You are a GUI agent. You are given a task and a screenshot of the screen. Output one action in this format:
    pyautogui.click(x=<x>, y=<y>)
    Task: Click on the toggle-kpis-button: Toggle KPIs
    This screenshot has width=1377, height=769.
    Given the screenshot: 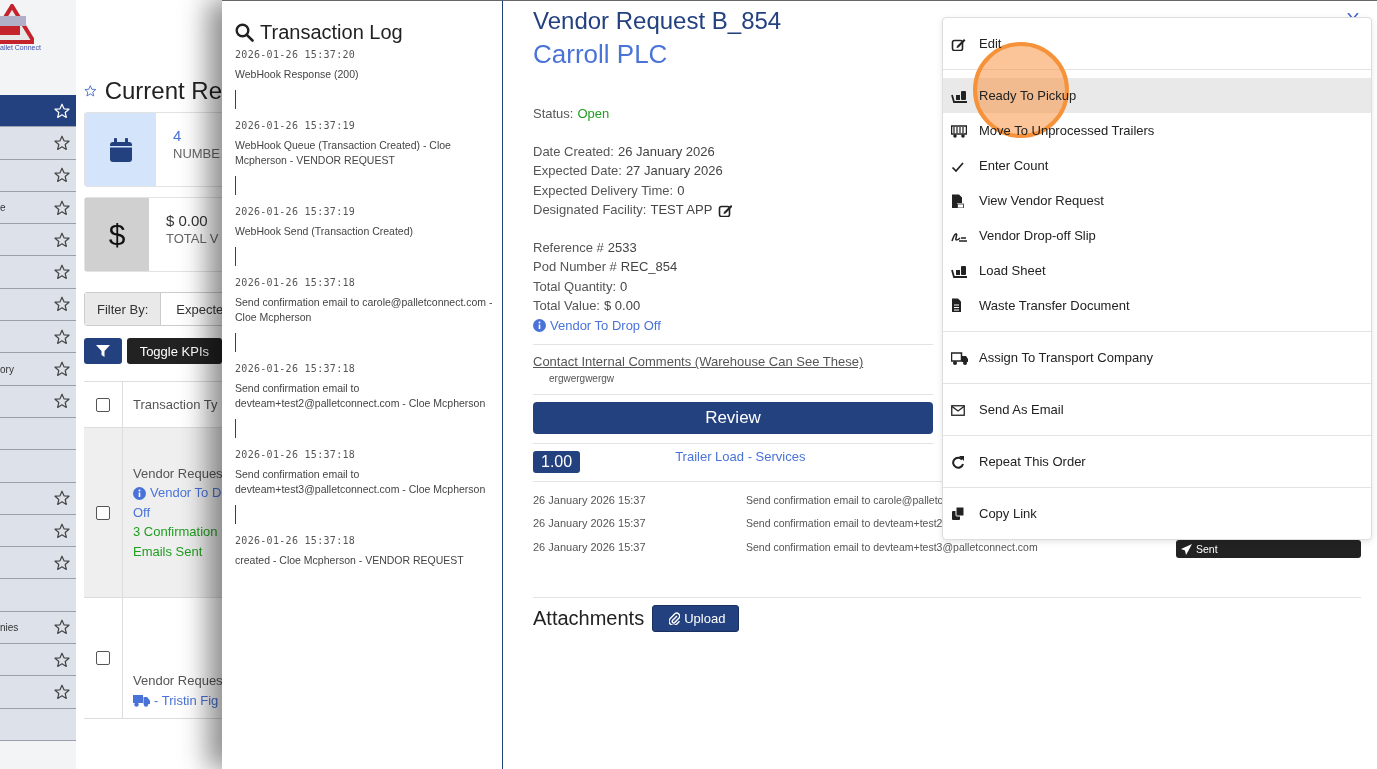 What is the action you would take?
    pyautogui.click(x=174, y=351)
    